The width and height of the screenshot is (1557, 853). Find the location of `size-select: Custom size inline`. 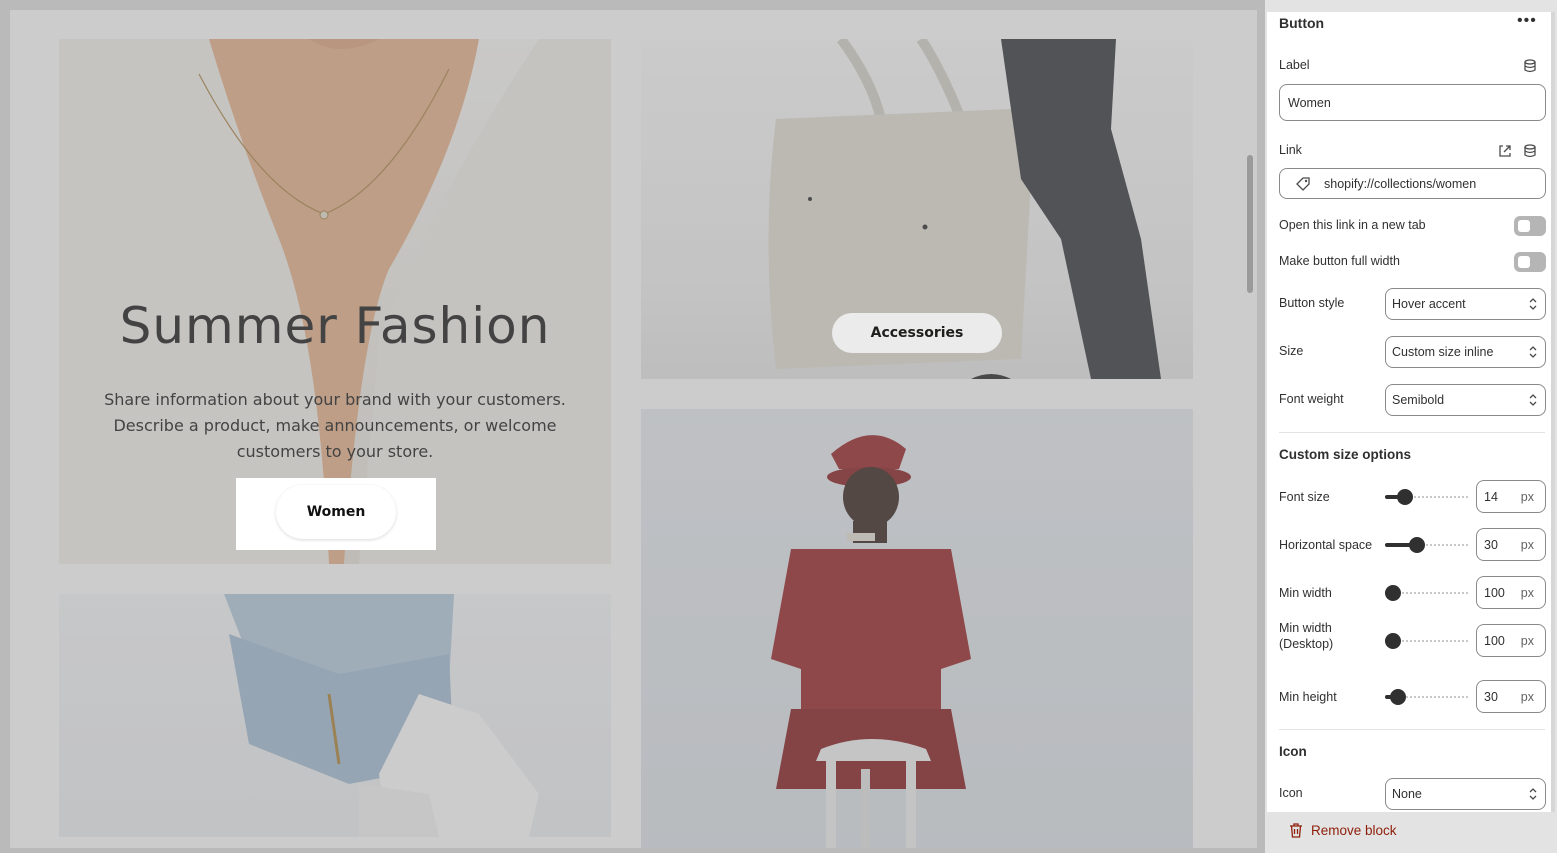

size-select: Custom size inline is located at coordinates (1465, 352).